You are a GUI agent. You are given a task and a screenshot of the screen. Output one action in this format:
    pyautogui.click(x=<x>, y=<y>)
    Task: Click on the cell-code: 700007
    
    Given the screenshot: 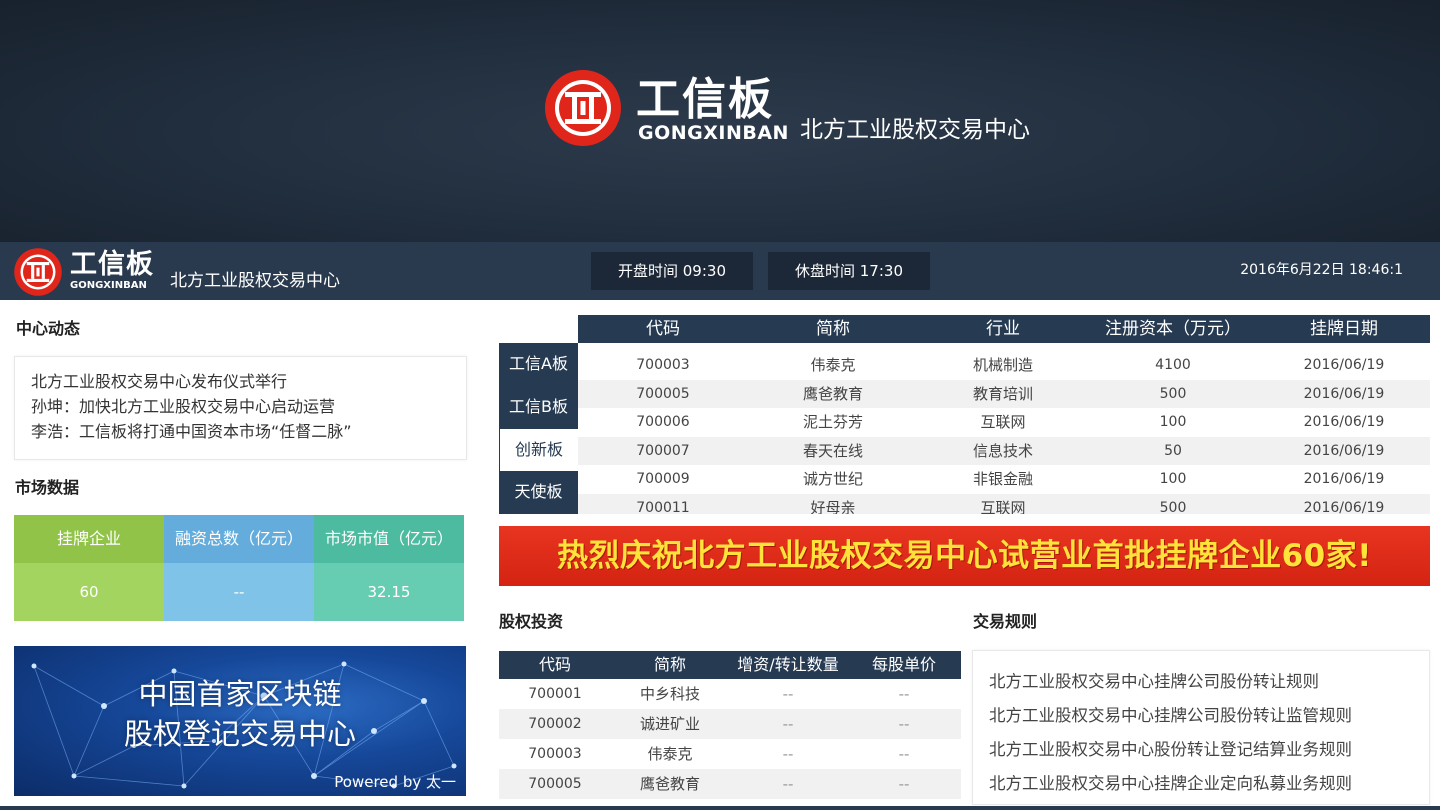 What is the action you would take?
    pyautogui.click(x=663, y=450)
    